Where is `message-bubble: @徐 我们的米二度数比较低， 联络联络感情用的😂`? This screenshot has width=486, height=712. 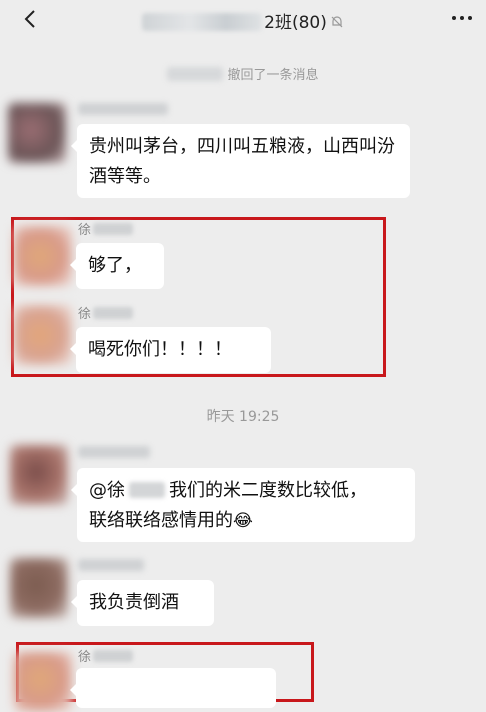 message-bubble: @徐 我们的米二度数比较低， 联络联络感情用的😂 is located at coordinates (243, 505).